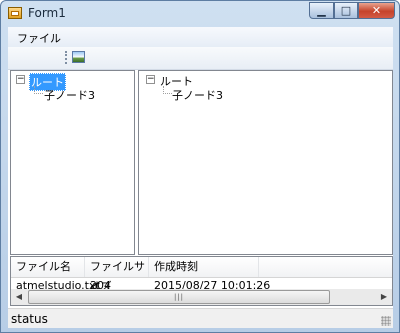  Describe the element at coordinates (200, 318) in the screenshot. I see `status-bar: status` at that location.